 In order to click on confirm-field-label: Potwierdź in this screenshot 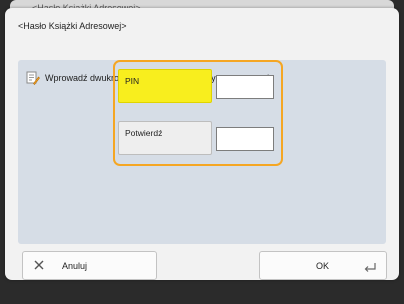, I will do `click(144, 133)`.